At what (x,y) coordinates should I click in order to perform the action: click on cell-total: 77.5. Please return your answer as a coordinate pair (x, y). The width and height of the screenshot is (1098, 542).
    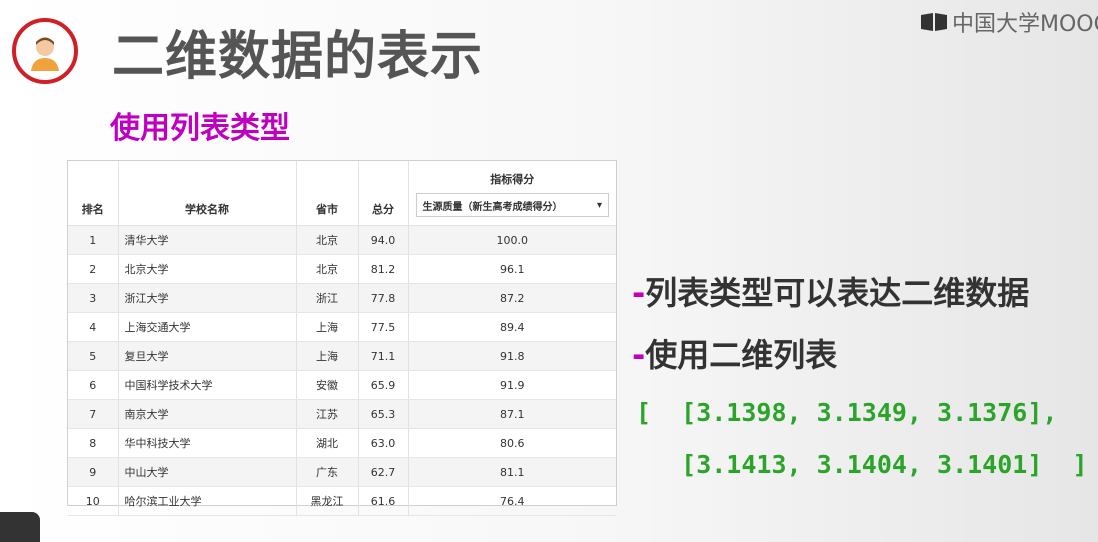
    Looking at the image, I should click on (383, 327).